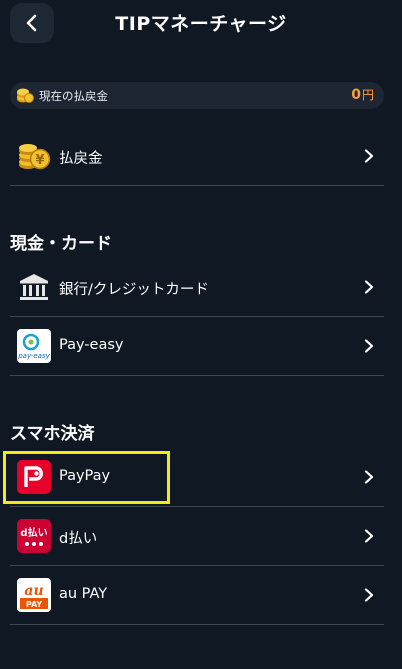  What do you see at coordinates (197, 536) in the screenshot?
I see `d-barai-row: d払い d払い` at bounding box center [197, 536].